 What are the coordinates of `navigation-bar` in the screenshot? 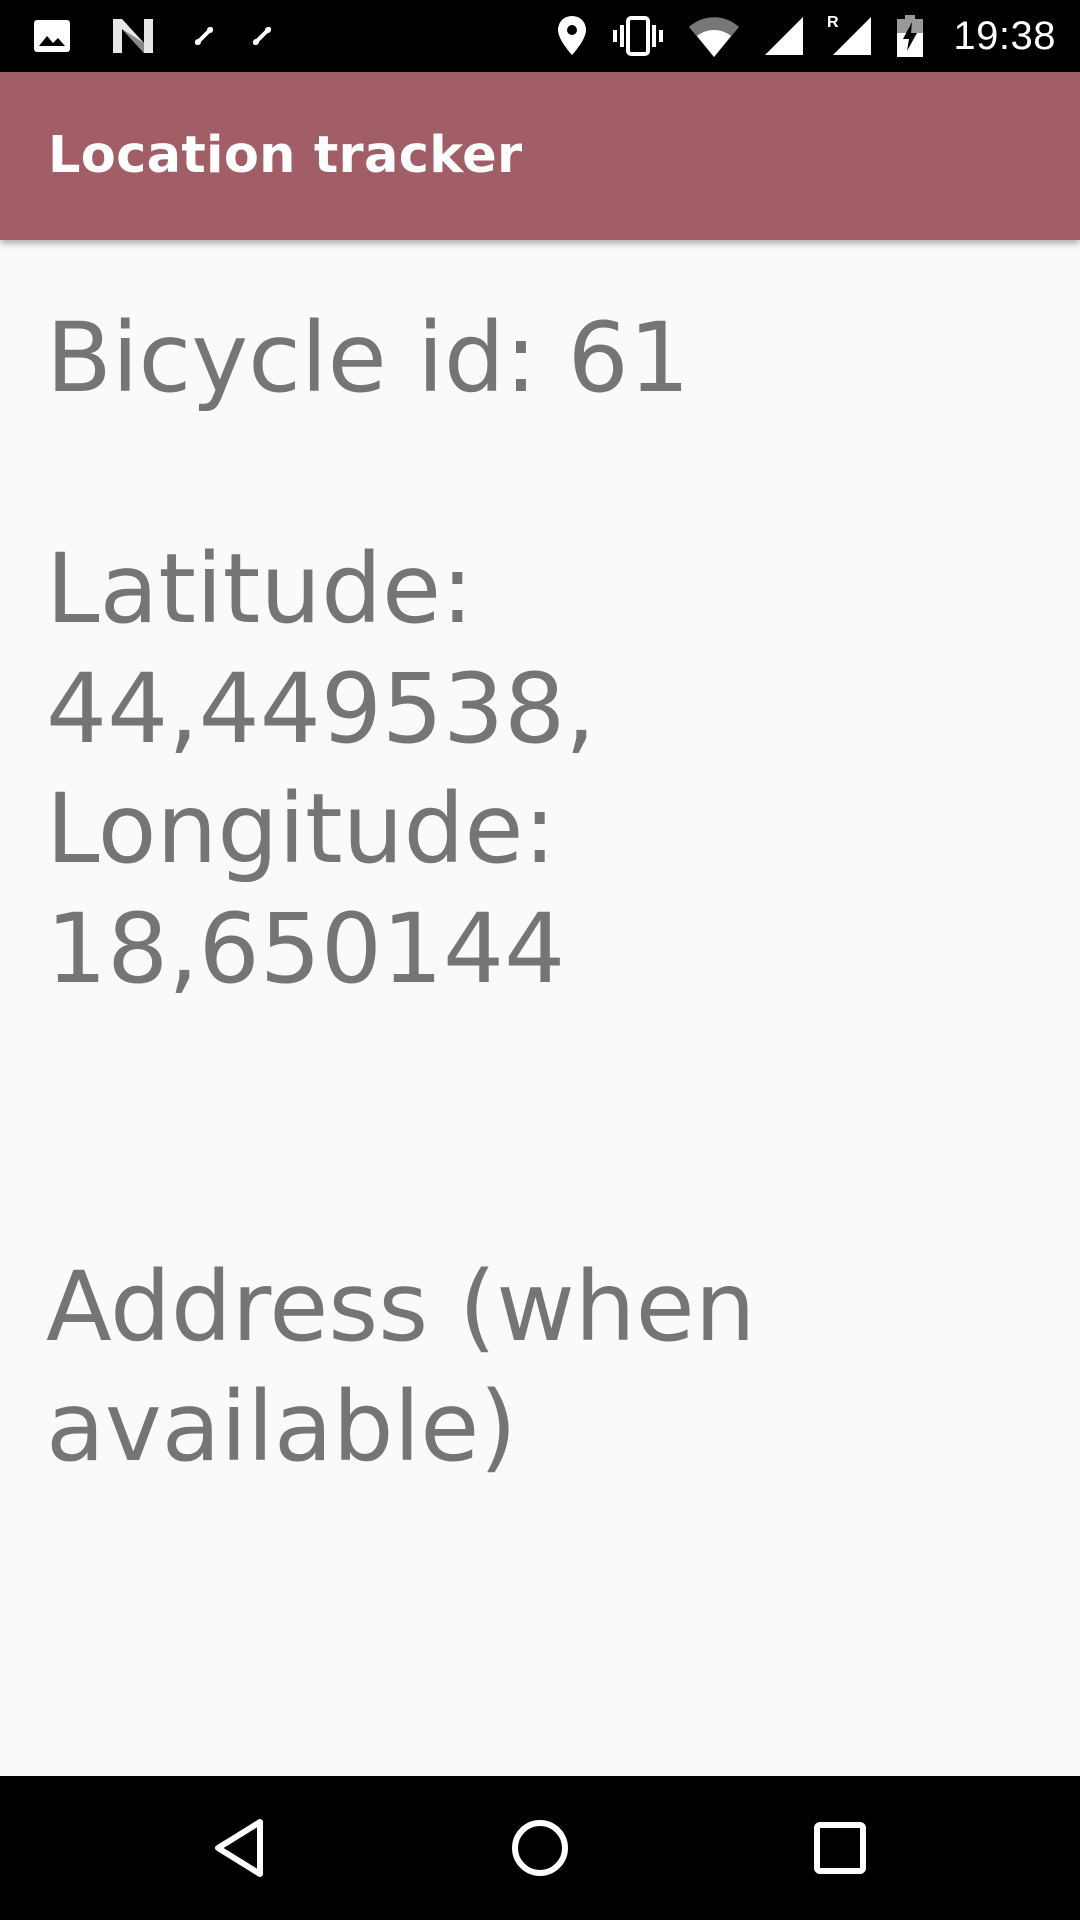 It's located at (540, 1848).